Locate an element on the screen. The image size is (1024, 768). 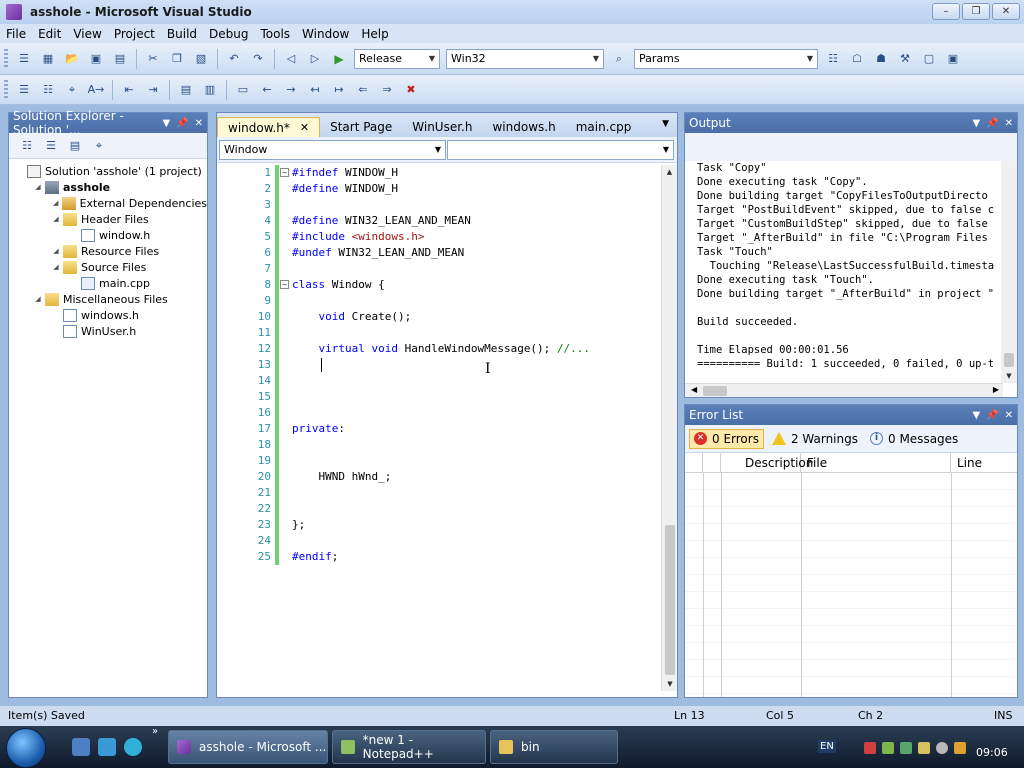
menu-project: Project is located at coordinates (134, 34).